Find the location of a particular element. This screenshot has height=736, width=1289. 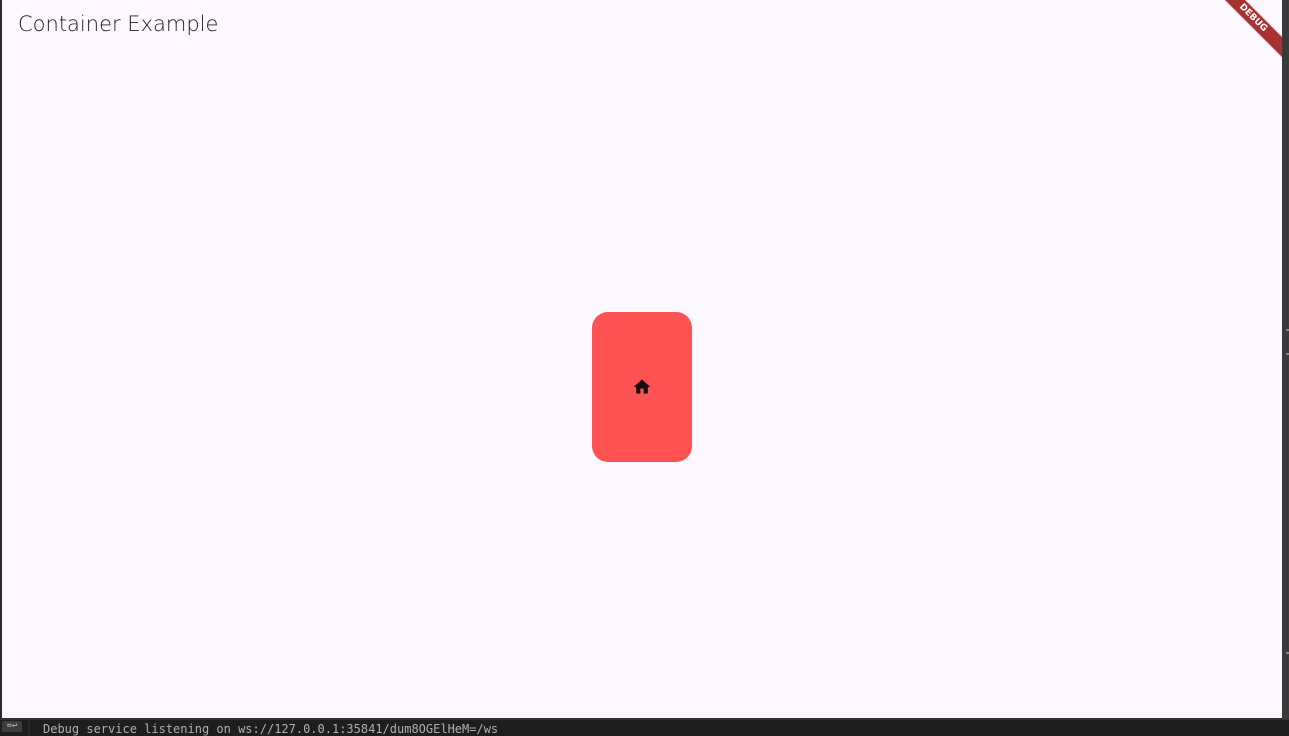

home-icon is located at coordinates (642, 386).